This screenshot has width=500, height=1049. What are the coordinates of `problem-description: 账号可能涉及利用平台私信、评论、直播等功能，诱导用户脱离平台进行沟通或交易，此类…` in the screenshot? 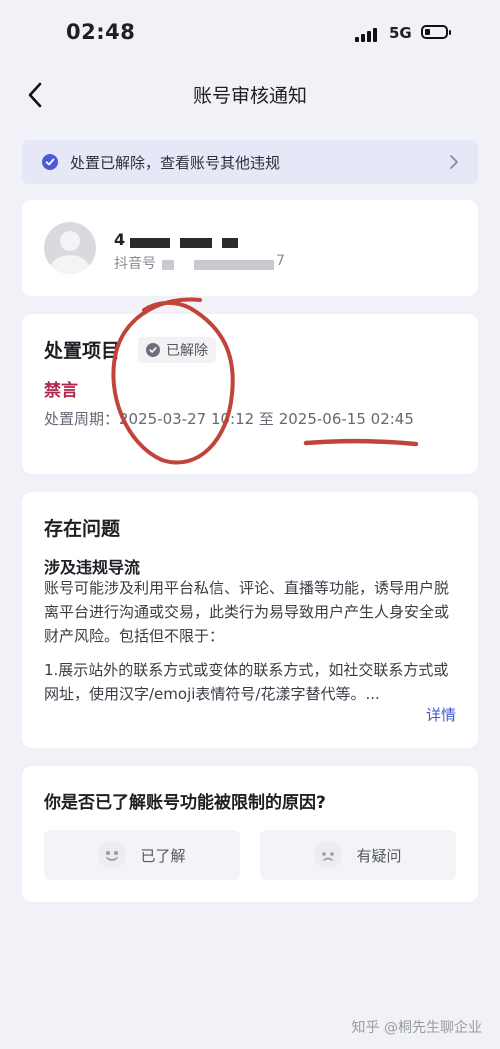 It's located at (247, 612).